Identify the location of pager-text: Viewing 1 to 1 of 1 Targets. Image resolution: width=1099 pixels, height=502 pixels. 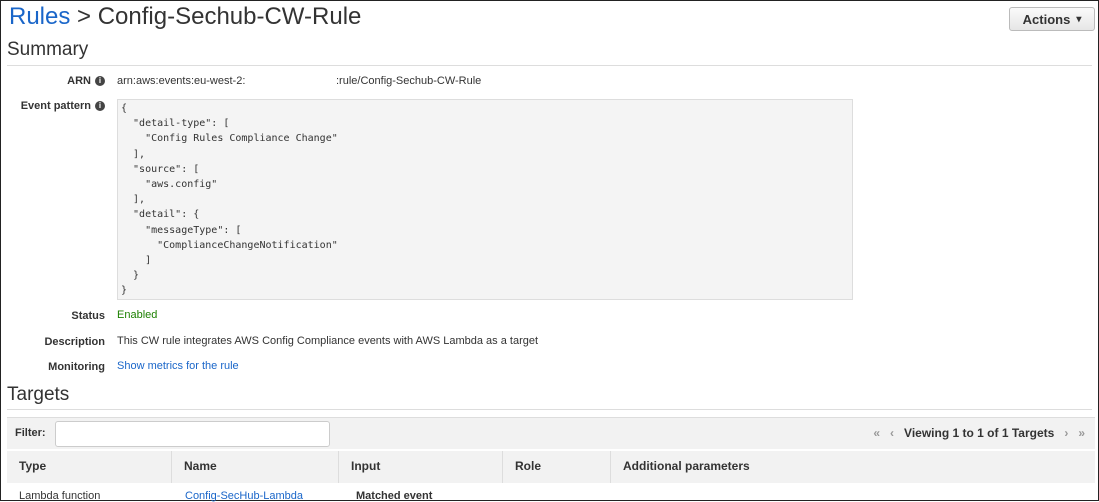
(979, 433).